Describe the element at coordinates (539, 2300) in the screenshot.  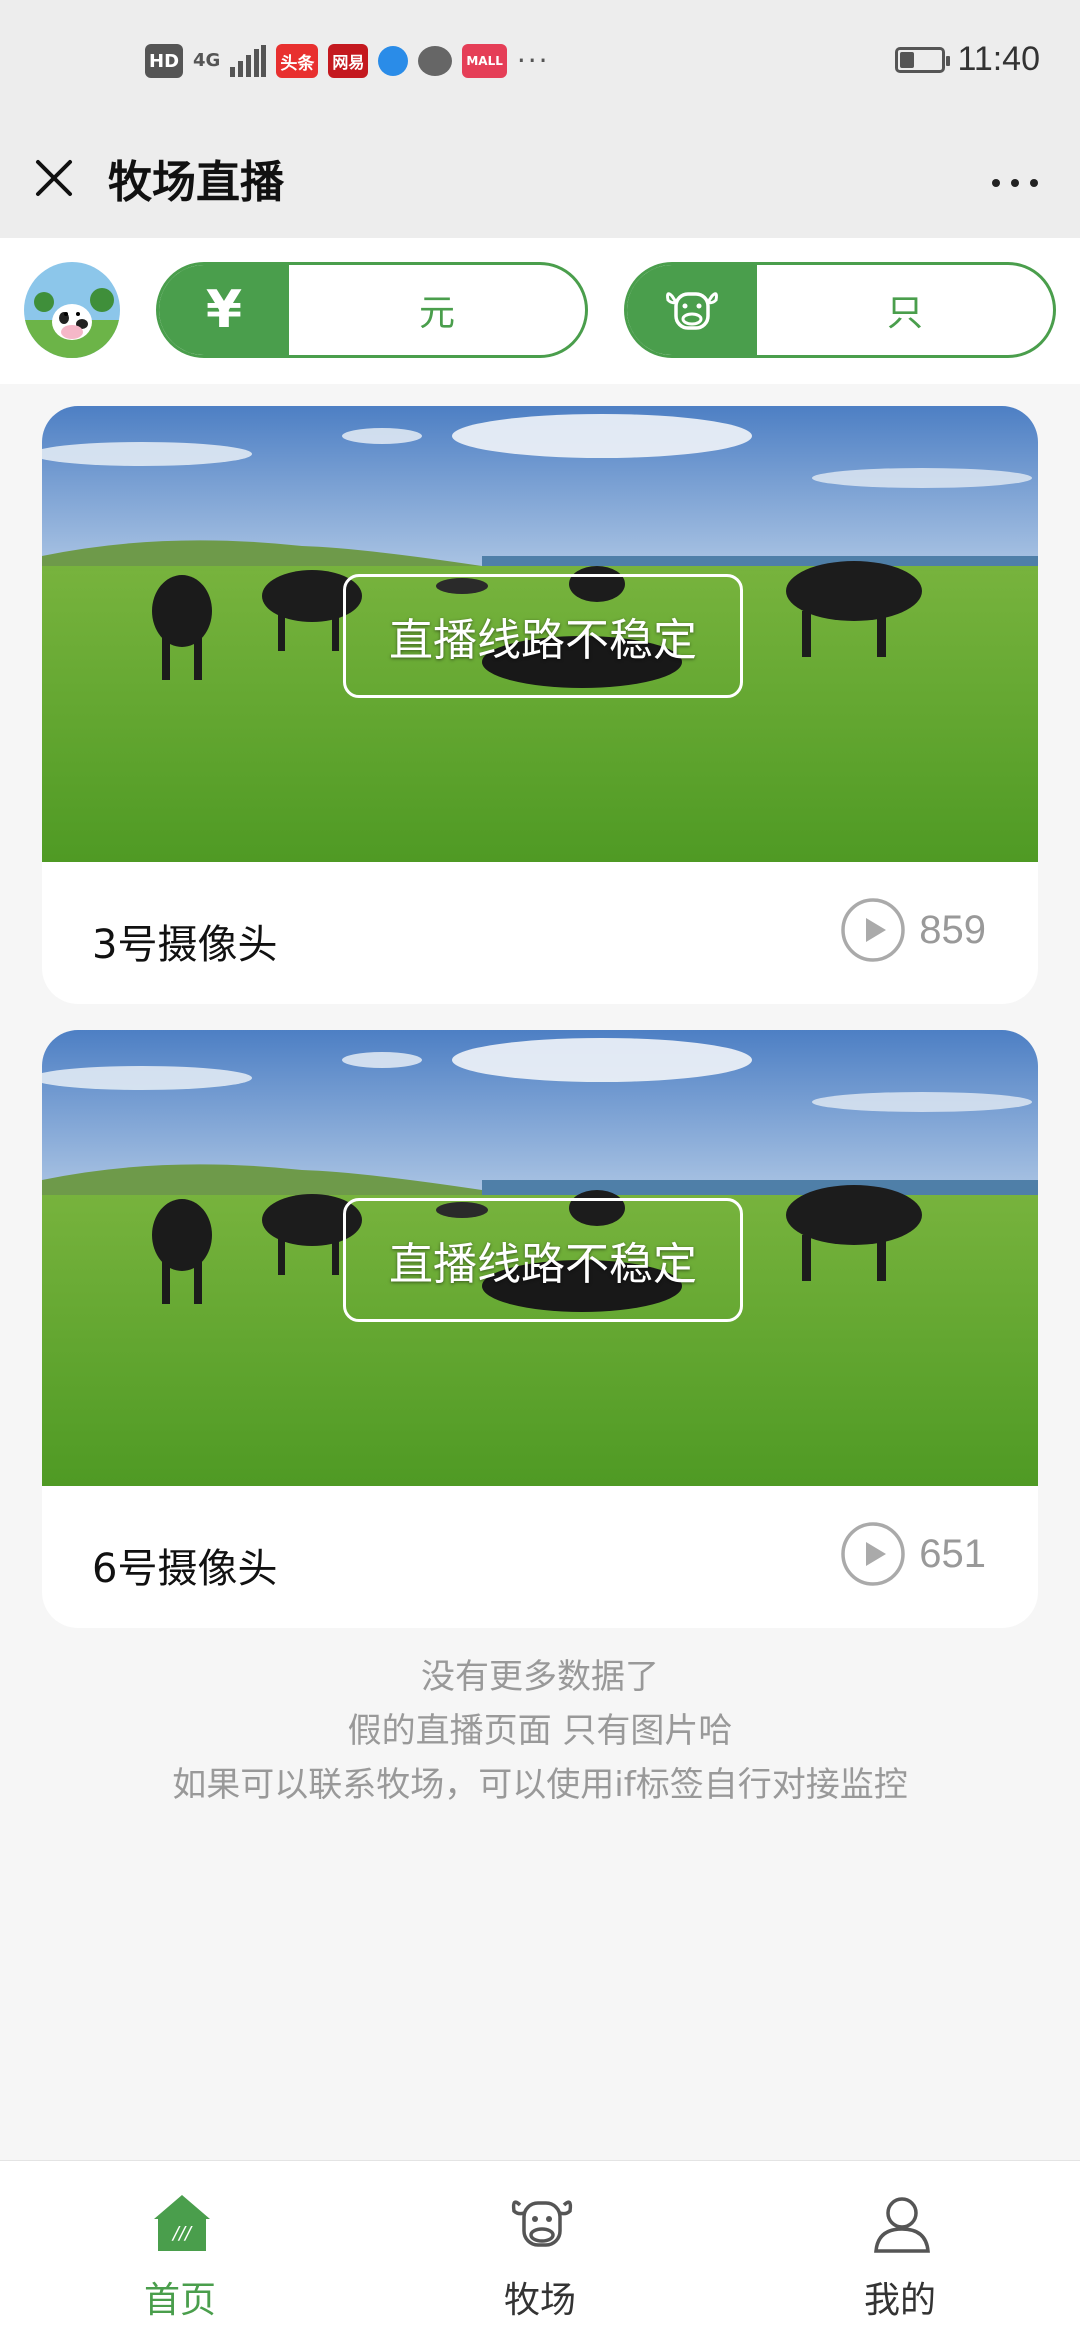
I see `tab-farm-label: 牧场` at that location.